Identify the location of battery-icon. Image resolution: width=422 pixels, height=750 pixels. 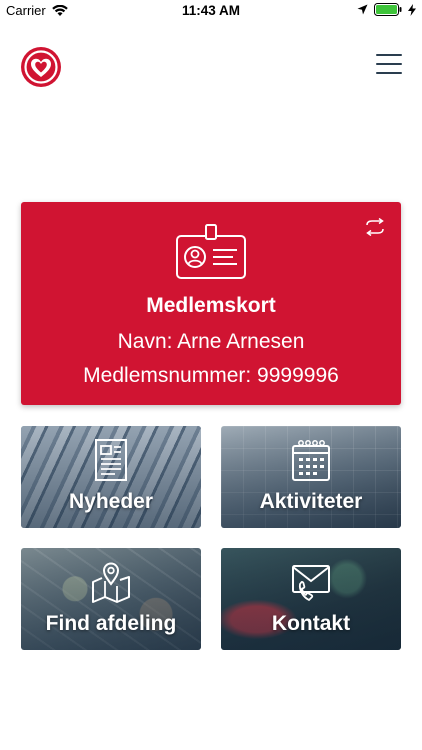
(388, 9).